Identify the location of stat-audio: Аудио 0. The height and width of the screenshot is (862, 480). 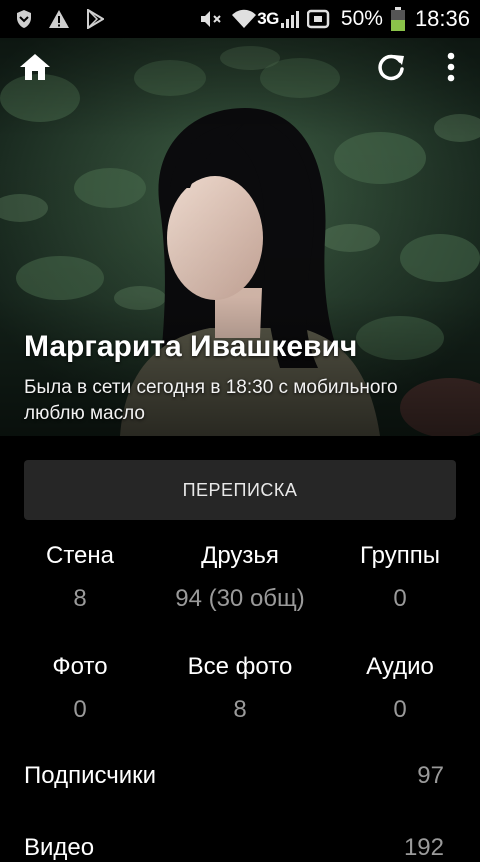
(400, 688).